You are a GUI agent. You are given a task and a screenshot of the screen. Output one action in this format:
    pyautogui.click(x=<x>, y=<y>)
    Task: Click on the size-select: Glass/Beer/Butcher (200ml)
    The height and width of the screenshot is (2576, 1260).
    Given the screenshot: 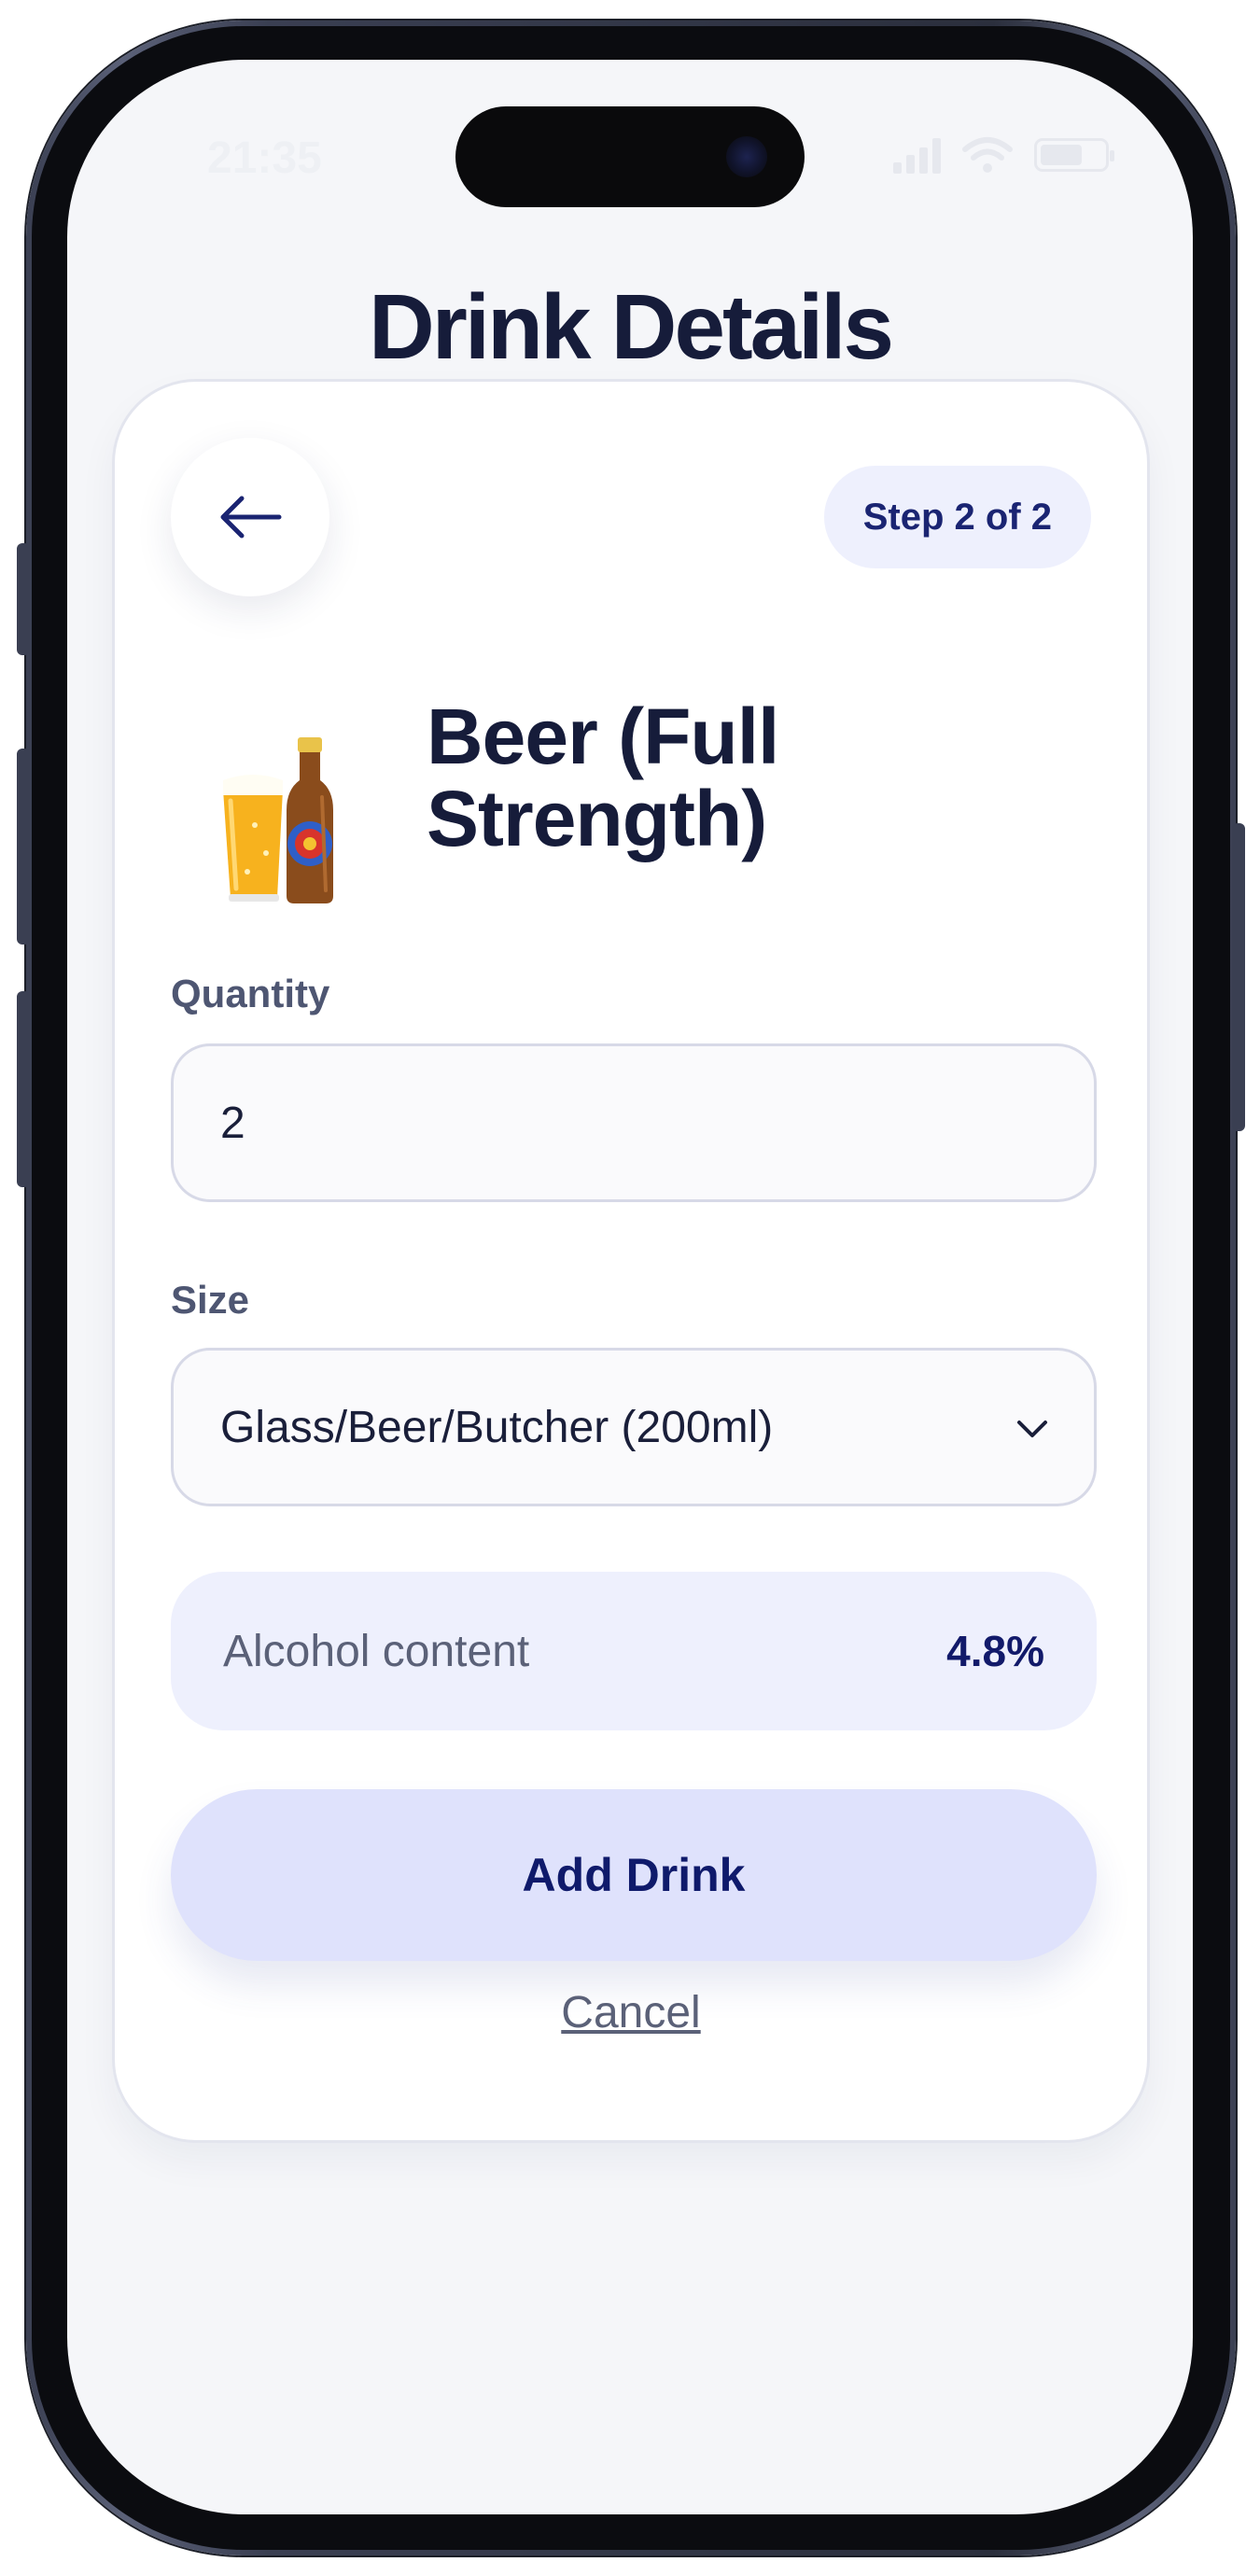 What is the action you would take?
    pyautogui.click(x=634, y=1427)
    